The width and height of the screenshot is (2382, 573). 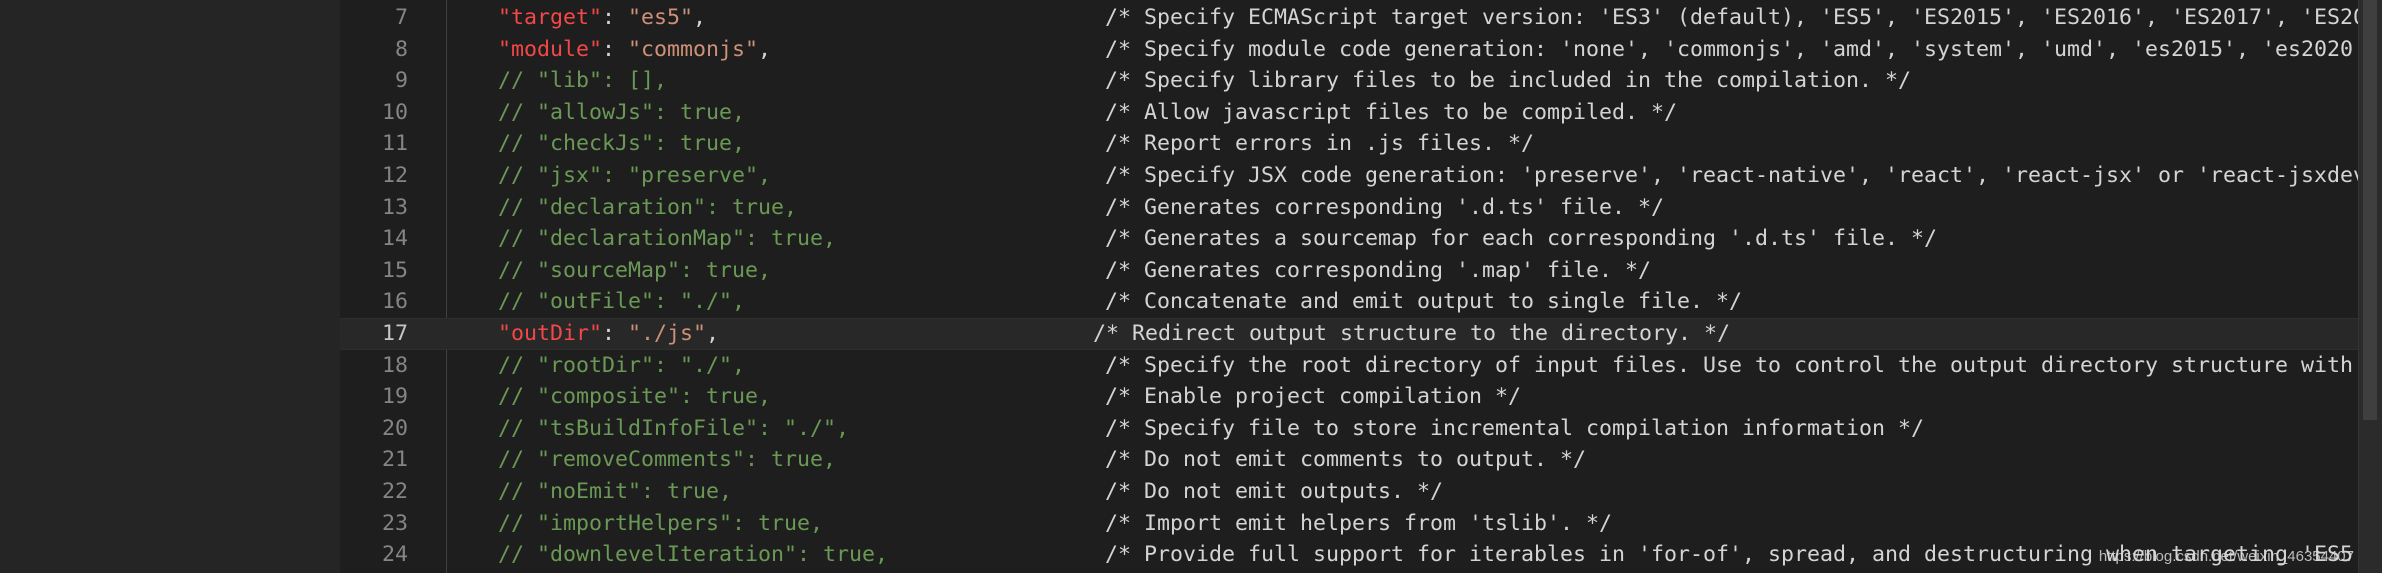 I want to click on block-comment: /* Do not emit outputs. */, so click(x=1274, y=491).